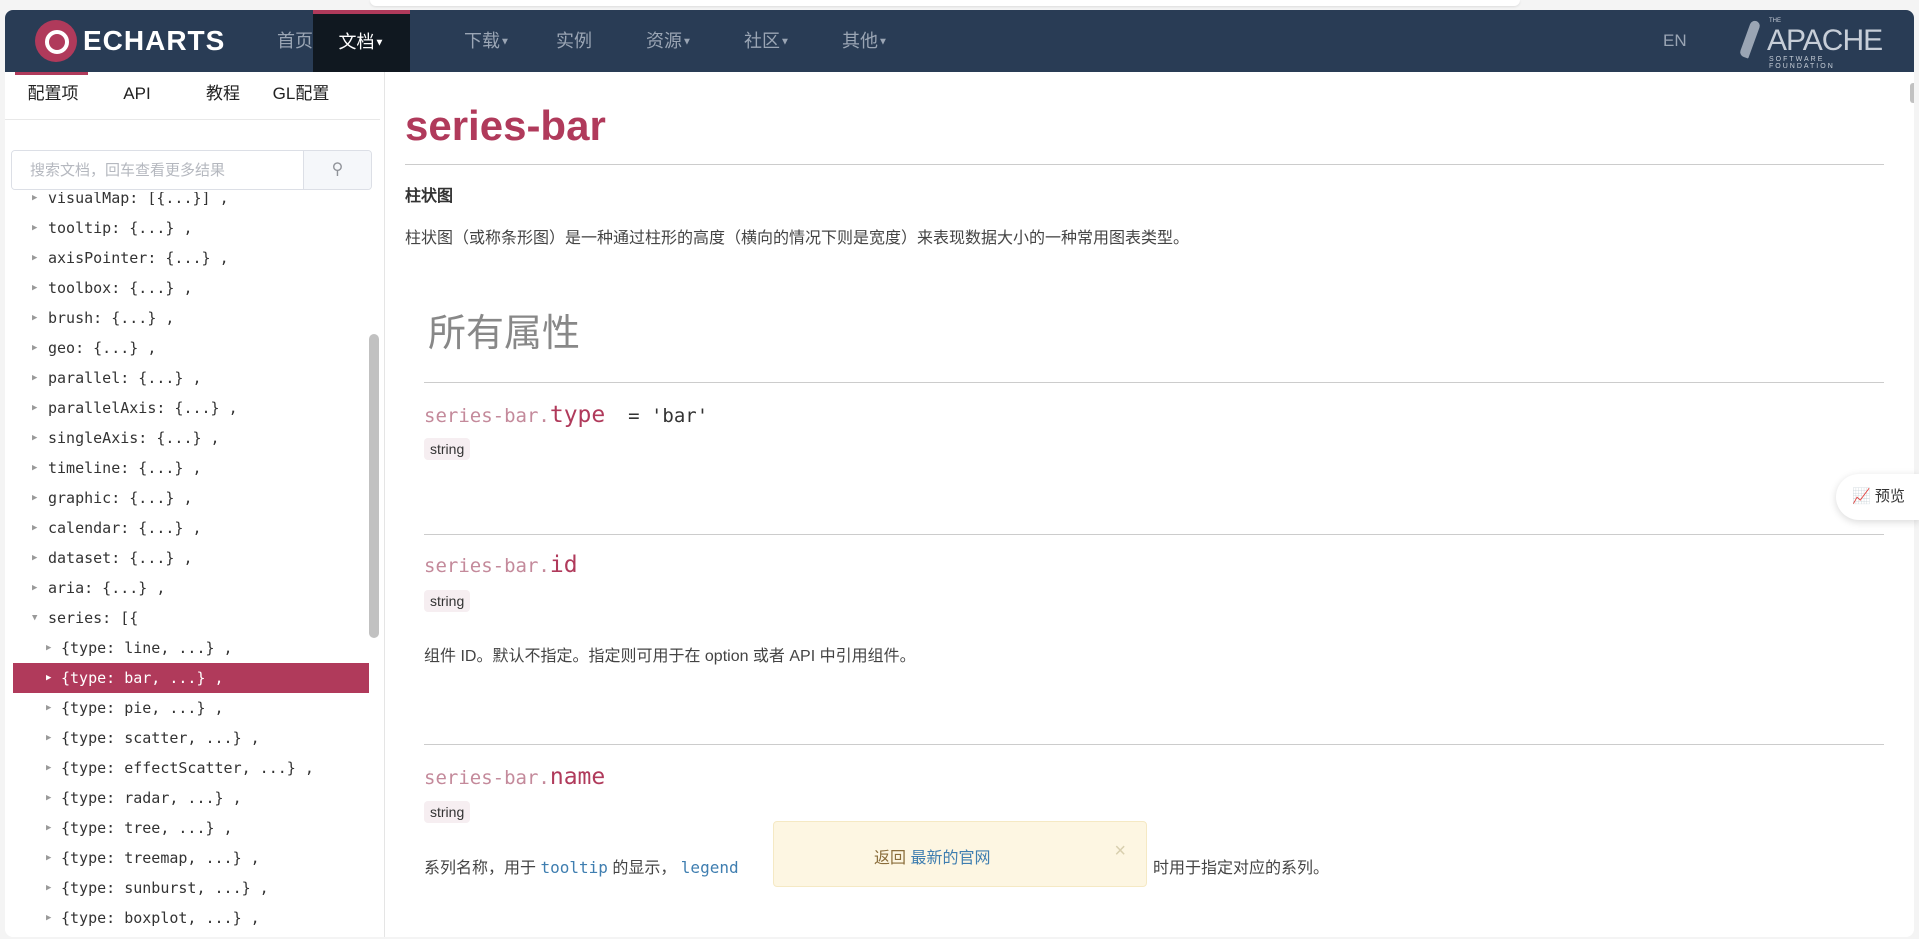  What do you see at coordinates (107, 588) in the screenshot?
I see `tree-item-label: aria: {...} ,` at bounding box center [107, 588].